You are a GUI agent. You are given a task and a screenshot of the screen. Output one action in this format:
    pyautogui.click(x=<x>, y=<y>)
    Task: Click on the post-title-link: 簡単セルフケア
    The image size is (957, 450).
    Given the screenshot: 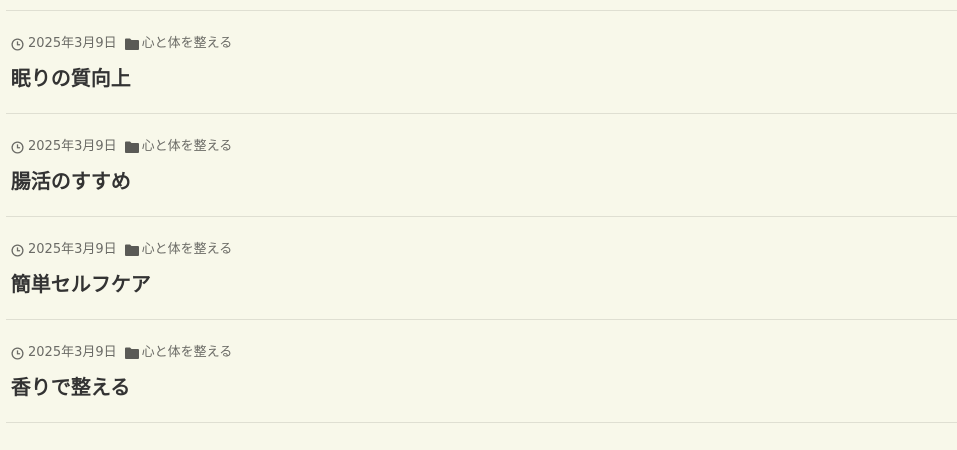 What is the action you would take?
    pyautogui.click(x=81, y=284)
    